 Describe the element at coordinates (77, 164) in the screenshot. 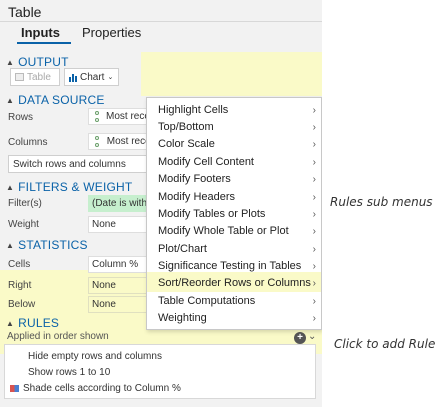

I see `switch-rows-columns-button: Switch rows and columns` at that location.